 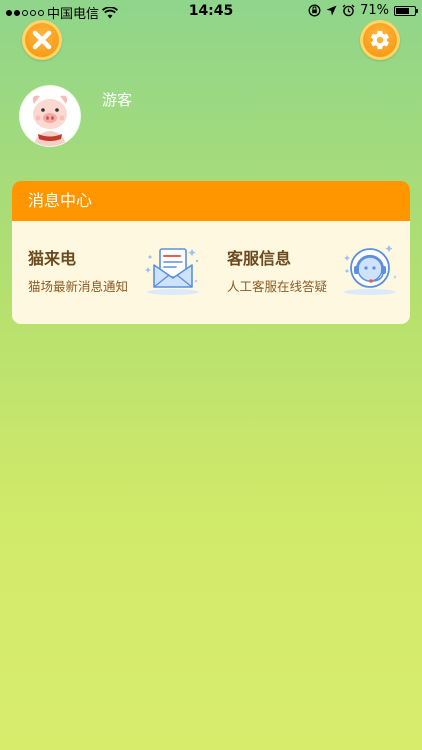 I want to click on message-item-cat-call: 猫来电 猫场最新消息通知, so click(x=111, y=272).